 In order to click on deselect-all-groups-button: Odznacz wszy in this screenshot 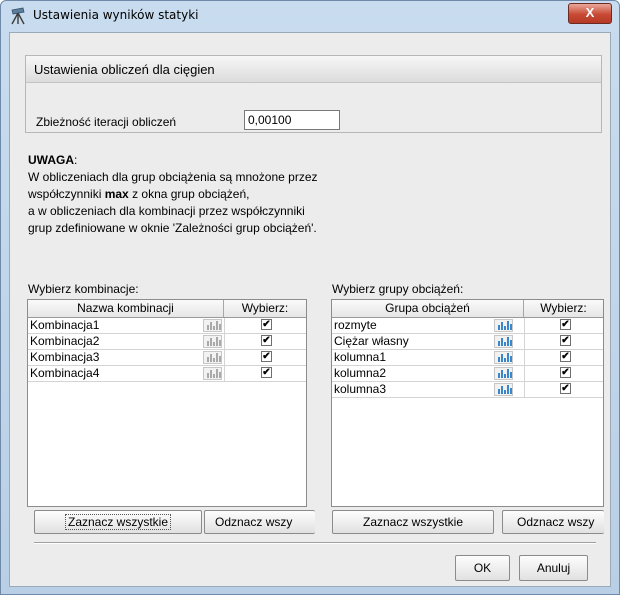, I will do `click(553, 522)`.